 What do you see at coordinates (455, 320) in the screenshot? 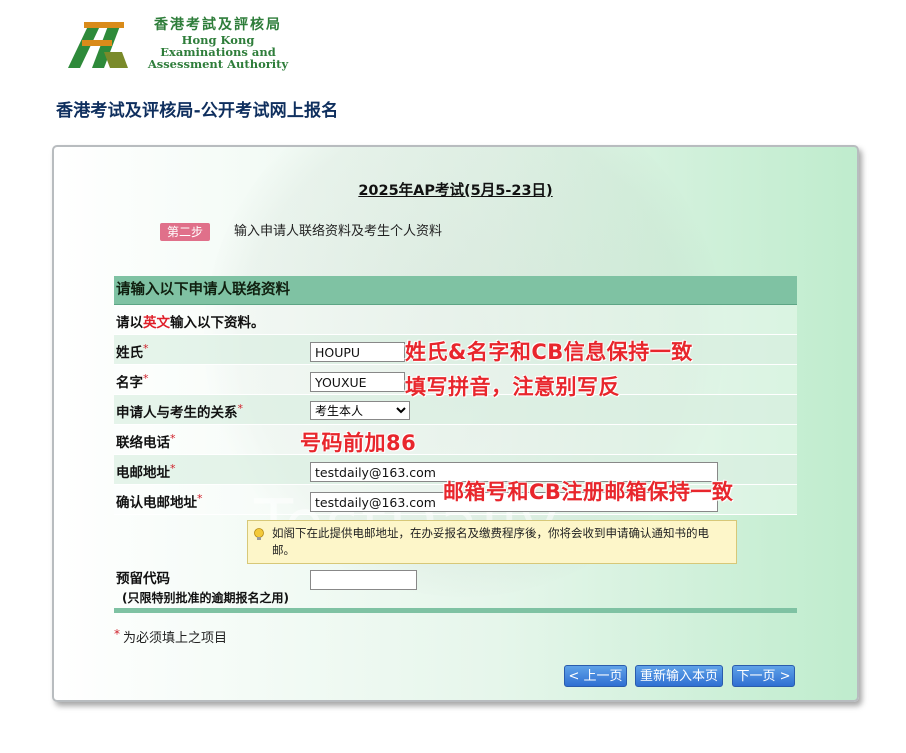
I see `instruction-row: 请以英文输入以下资料。` at bounding box center [455, 320].